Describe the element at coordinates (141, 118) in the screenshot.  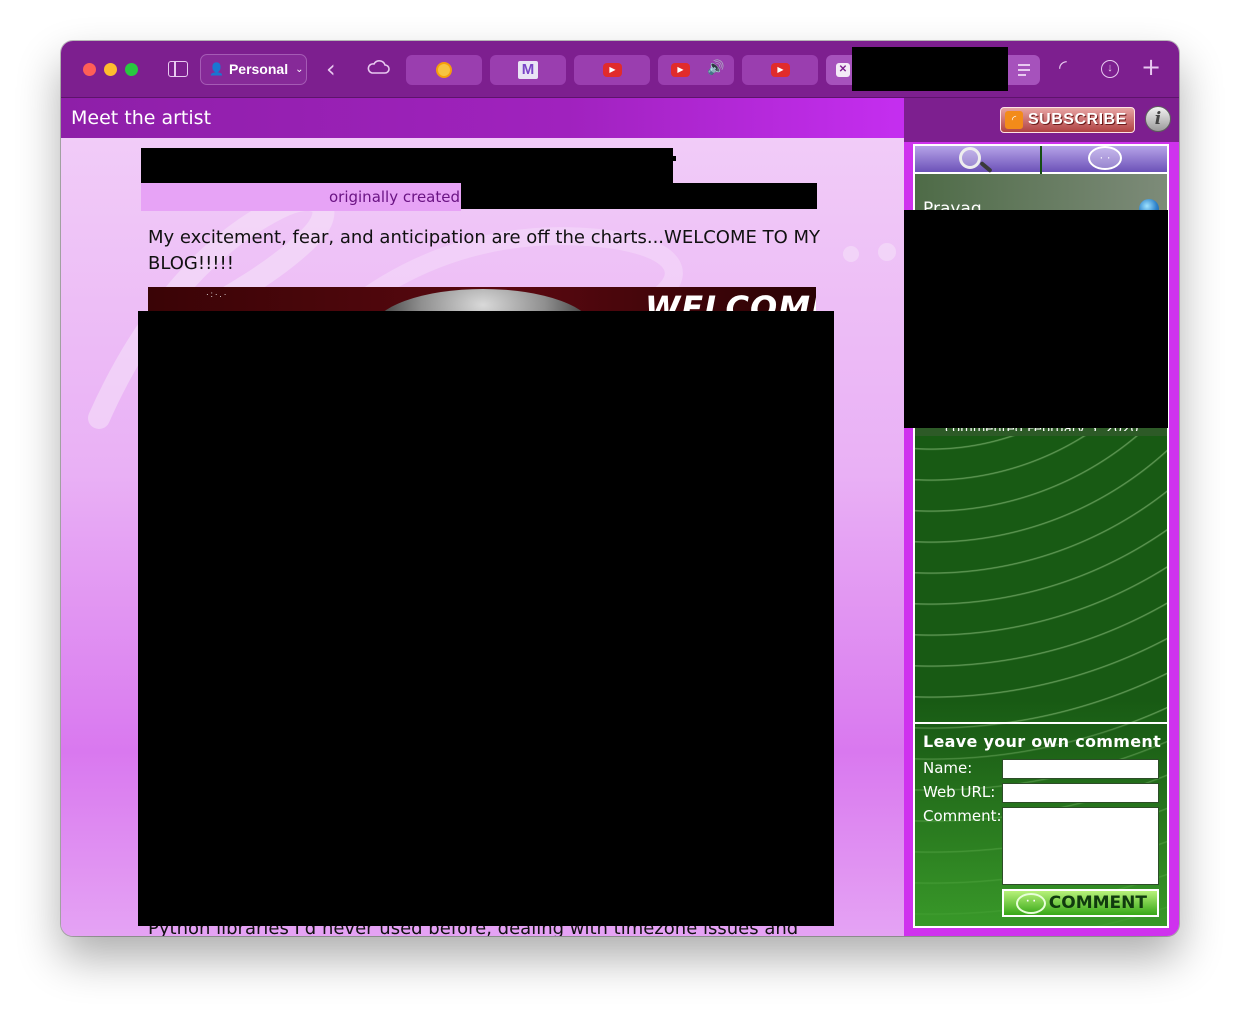
I see `page-title: Meet the artist` at that location.